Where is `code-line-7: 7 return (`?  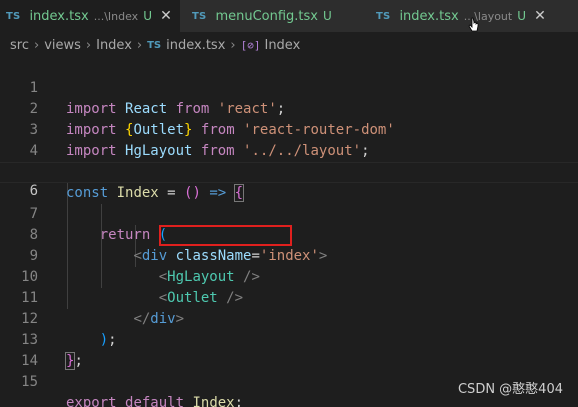 code-line-7: 7 return ( is located at coordinates (289, 213).